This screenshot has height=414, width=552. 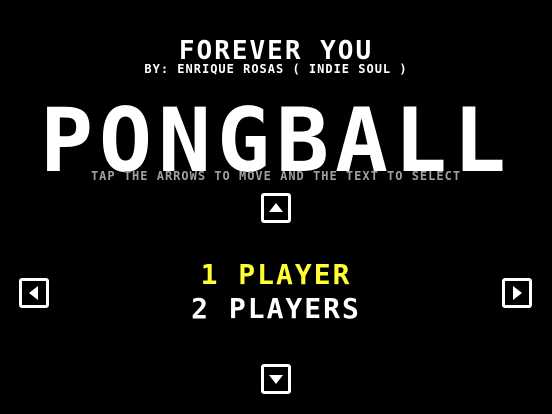 What do you see at coordinates (276, 69) in the screenshot?
I see `song-artist: BY: ENRIQUE ROSAS ( INDIE SOUL )` at bounding box center [276, 69].